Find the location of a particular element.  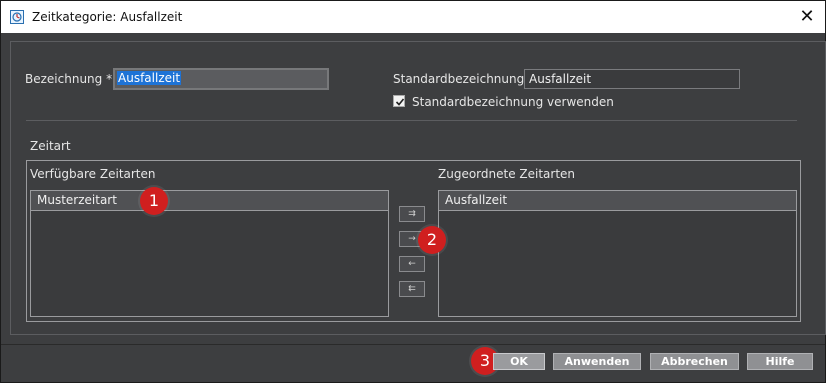

move-all-right-button: ⇉ is located at coordinates (412, 214).